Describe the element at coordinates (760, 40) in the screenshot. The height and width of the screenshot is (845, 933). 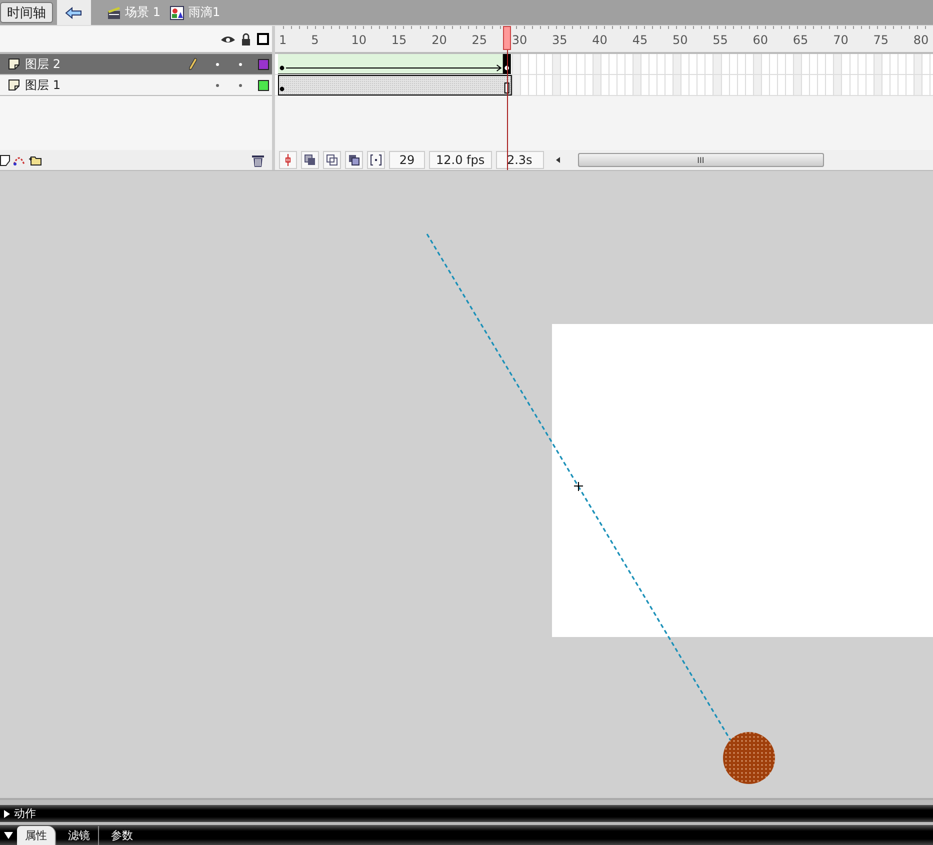
I see `frame-number: 60` at that location.